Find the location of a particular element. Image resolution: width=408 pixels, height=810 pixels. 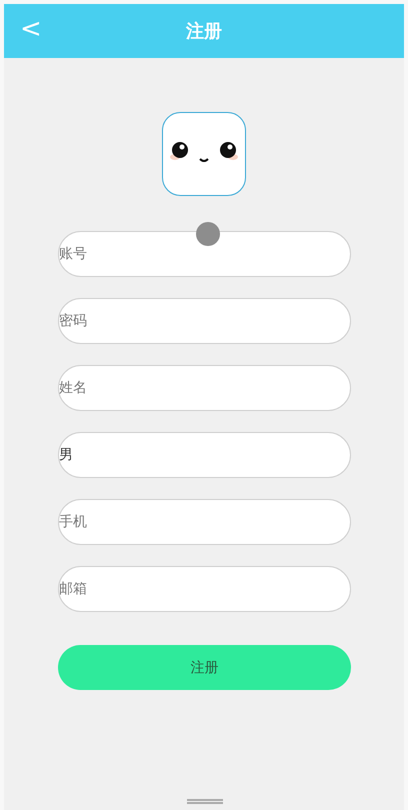

input-field: 邮箱 is located at coordinates (204, 589).